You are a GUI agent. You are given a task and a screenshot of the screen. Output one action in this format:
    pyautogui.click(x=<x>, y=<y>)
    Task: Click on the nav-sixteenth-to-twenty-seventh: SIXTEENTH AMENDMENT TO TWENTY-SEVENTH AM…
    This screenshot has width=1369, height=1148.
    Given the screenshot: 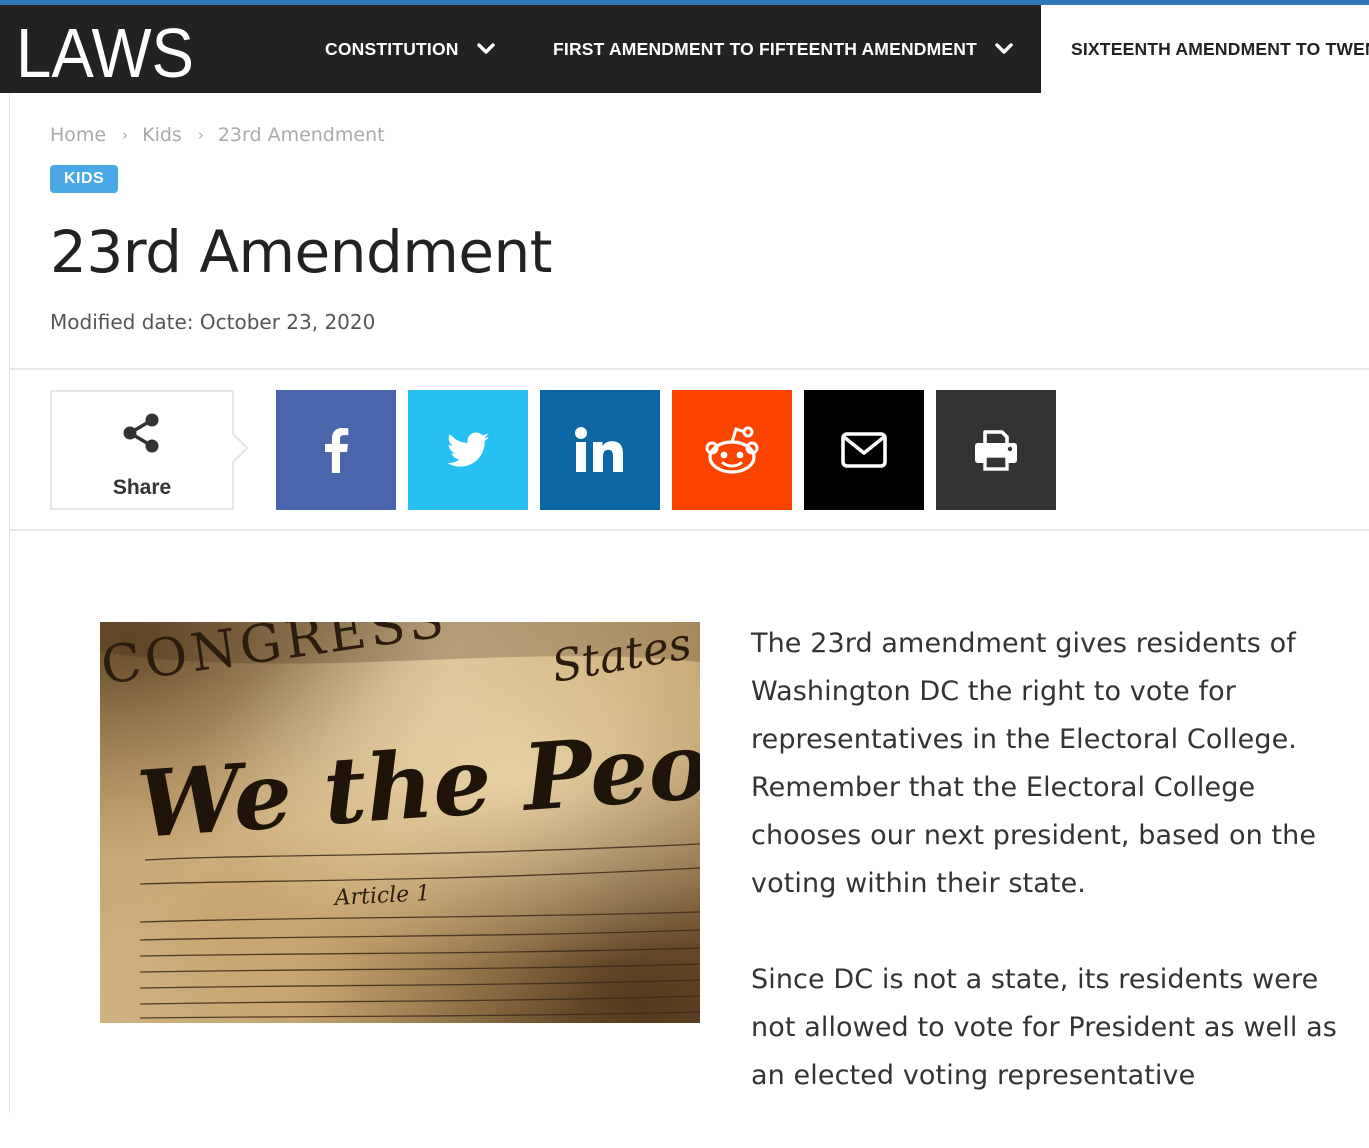 What is the action you would take?
    pyautogui.click(x=1205, y=49)
    